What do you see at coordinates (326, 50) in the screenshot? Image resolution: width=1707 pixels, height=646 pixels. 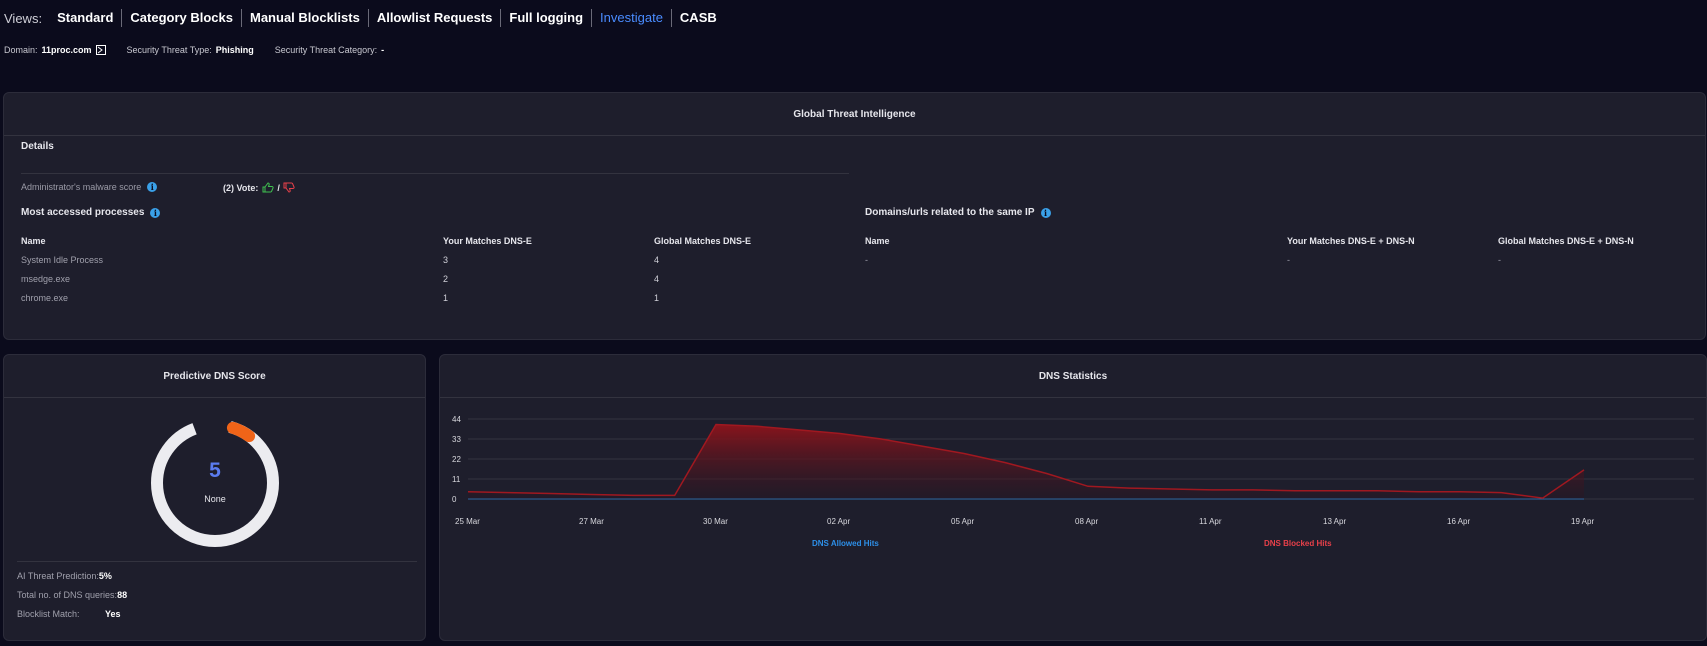 I see `threat-category-label: Security Threat Category:` at bounding box center [326, 50].